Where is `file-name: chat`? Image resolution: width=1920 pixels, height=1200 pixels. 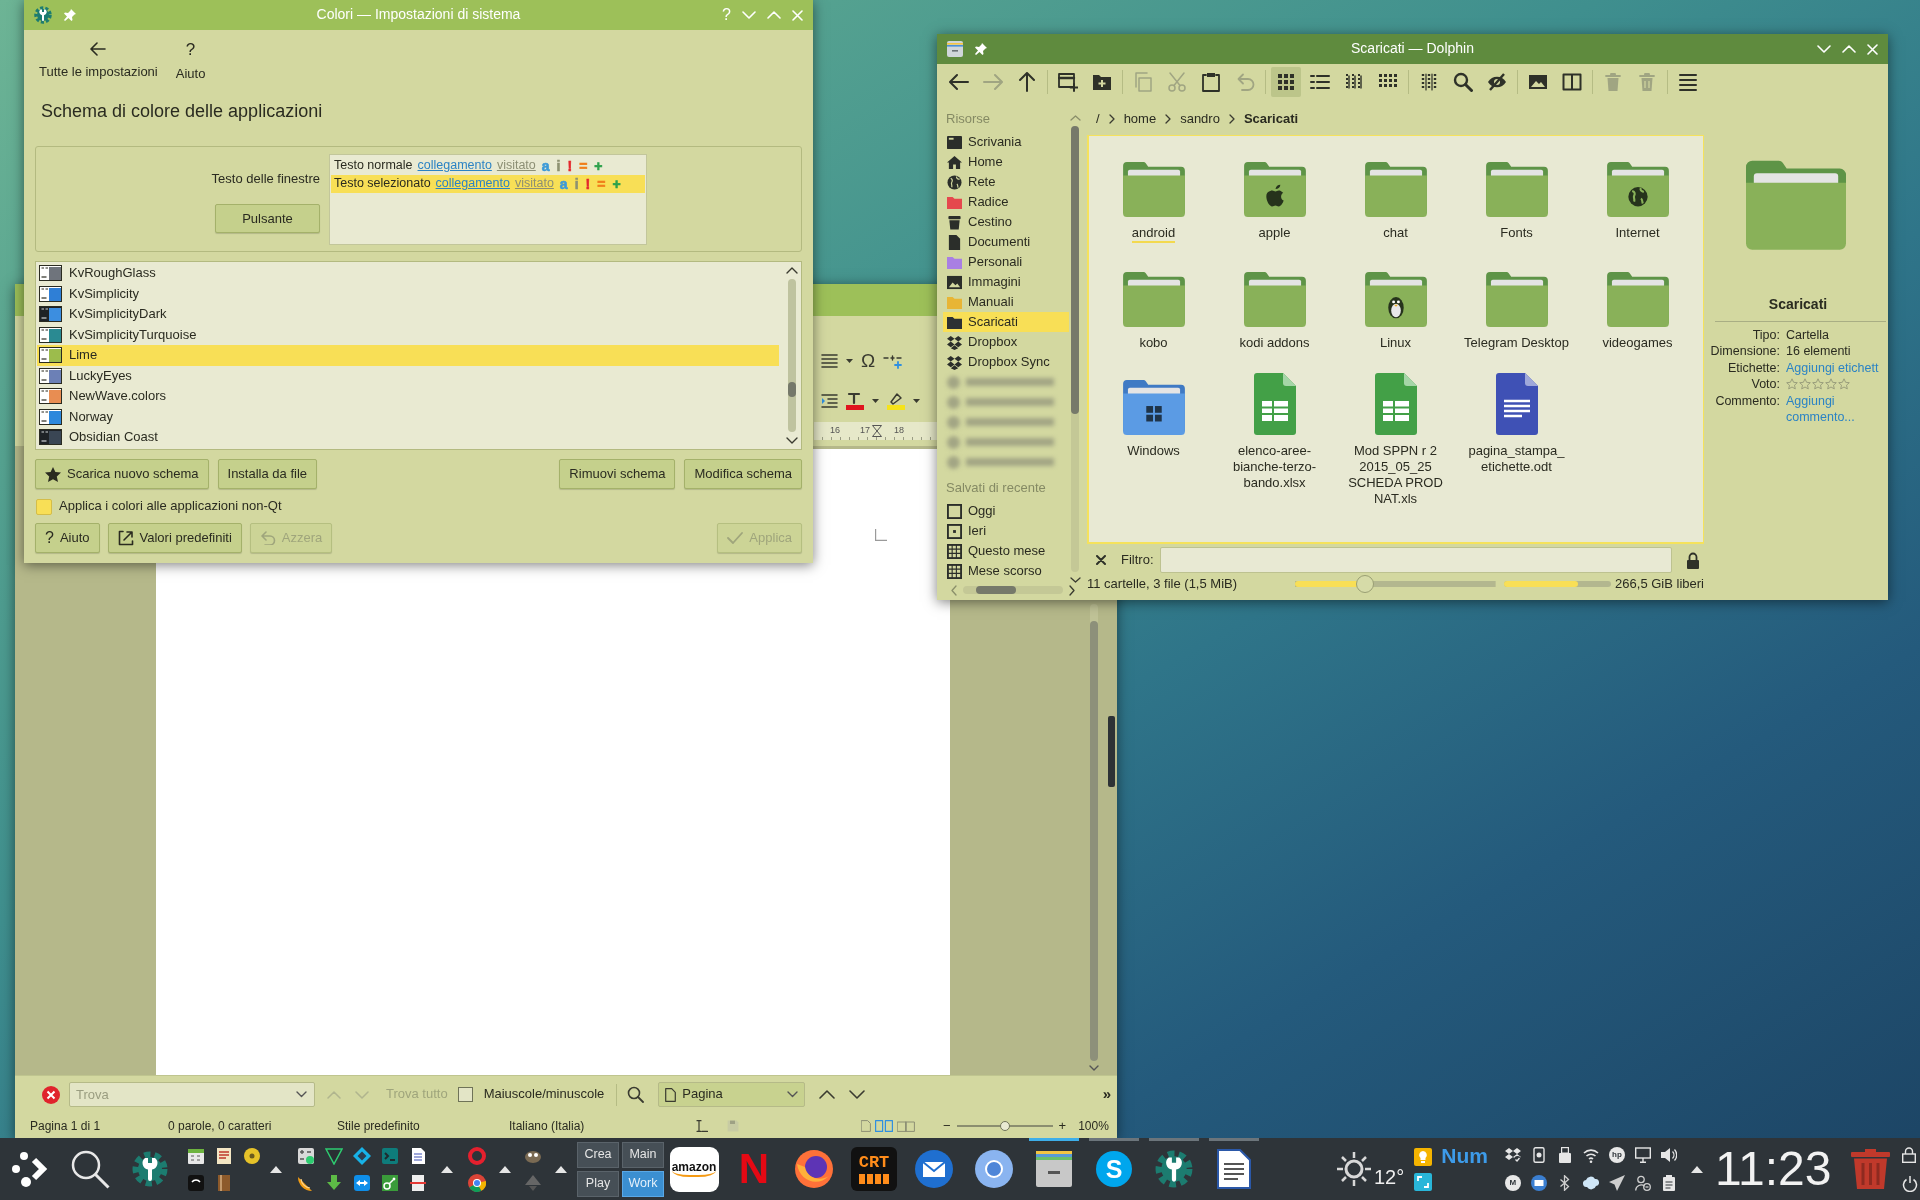
file-name: chat is located at coordinates (1395, 233).